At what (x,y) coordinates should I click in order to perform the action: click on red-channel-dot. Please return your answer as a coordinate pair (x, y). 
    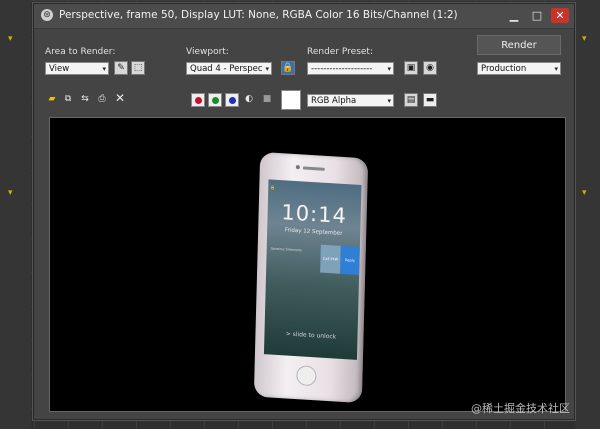
    Looking at the image, I should click on (198, 100).